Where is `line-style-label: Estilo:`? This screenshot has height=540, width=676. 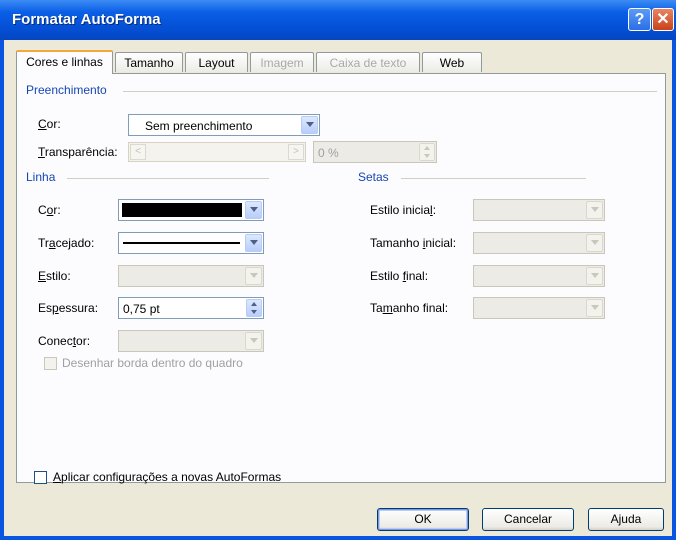
line-style-label: Estilo: is located at coordinates (54, 276).